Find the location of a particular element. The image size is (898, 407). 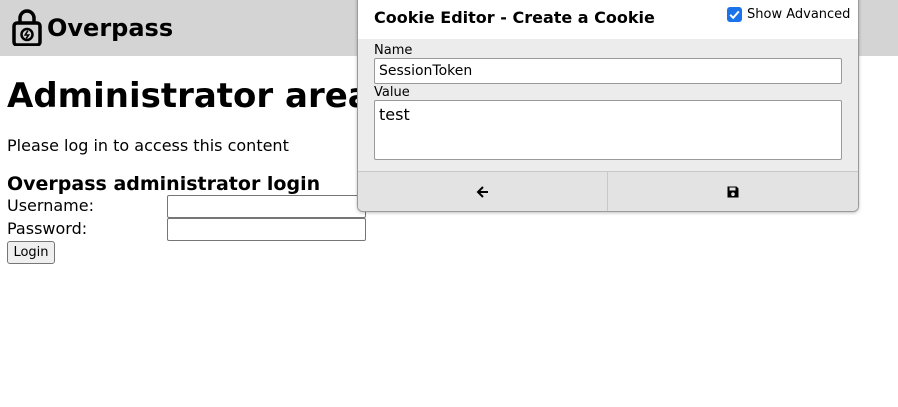

username-label: Username: is located at coordinates (50, 205).